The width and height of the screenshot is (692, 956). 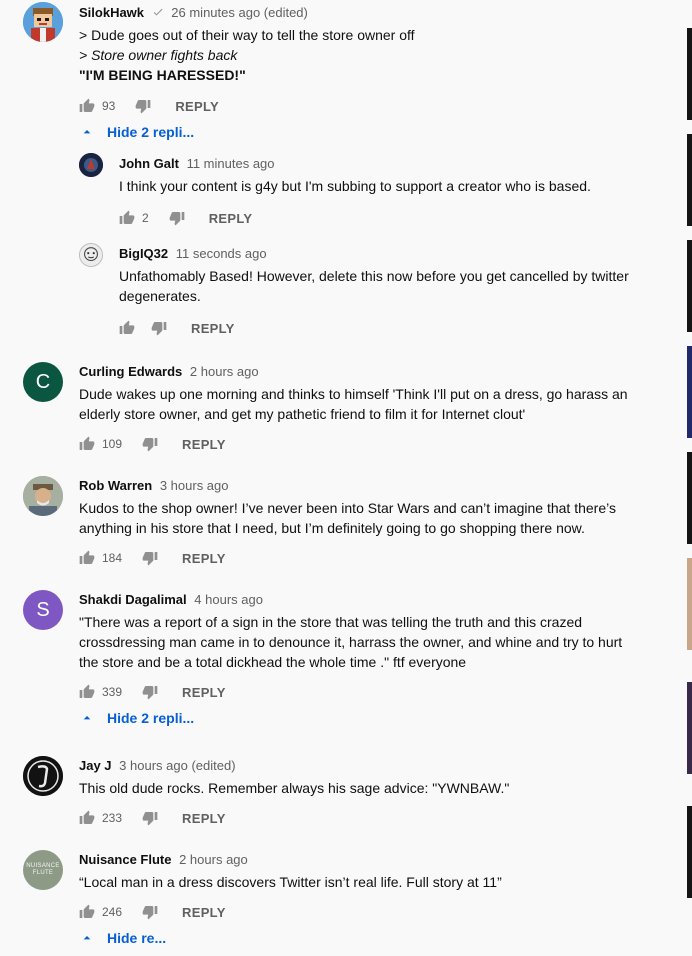 What do you see at coordinates (43, 873) in the screenshot?
I see `avatar-text: FLUTE` at bounding box center [43, 873].